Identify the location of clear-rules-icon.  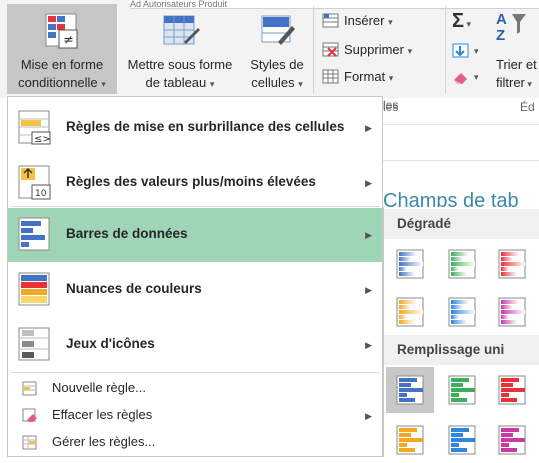
(29, 415).